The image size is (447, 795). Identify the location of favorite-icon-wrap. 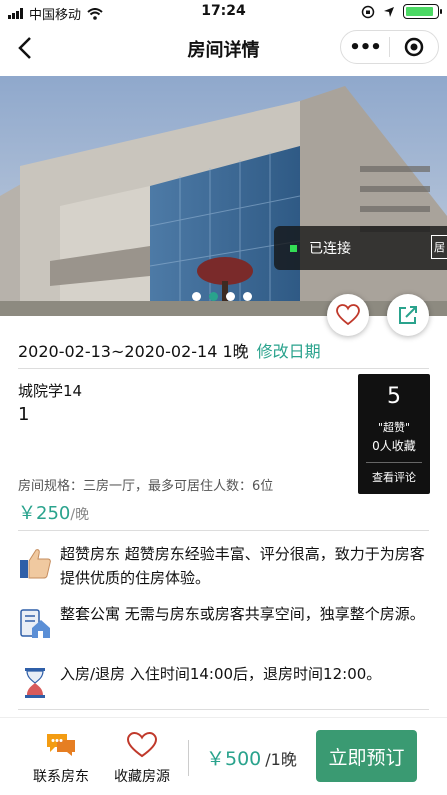
(142, 745).